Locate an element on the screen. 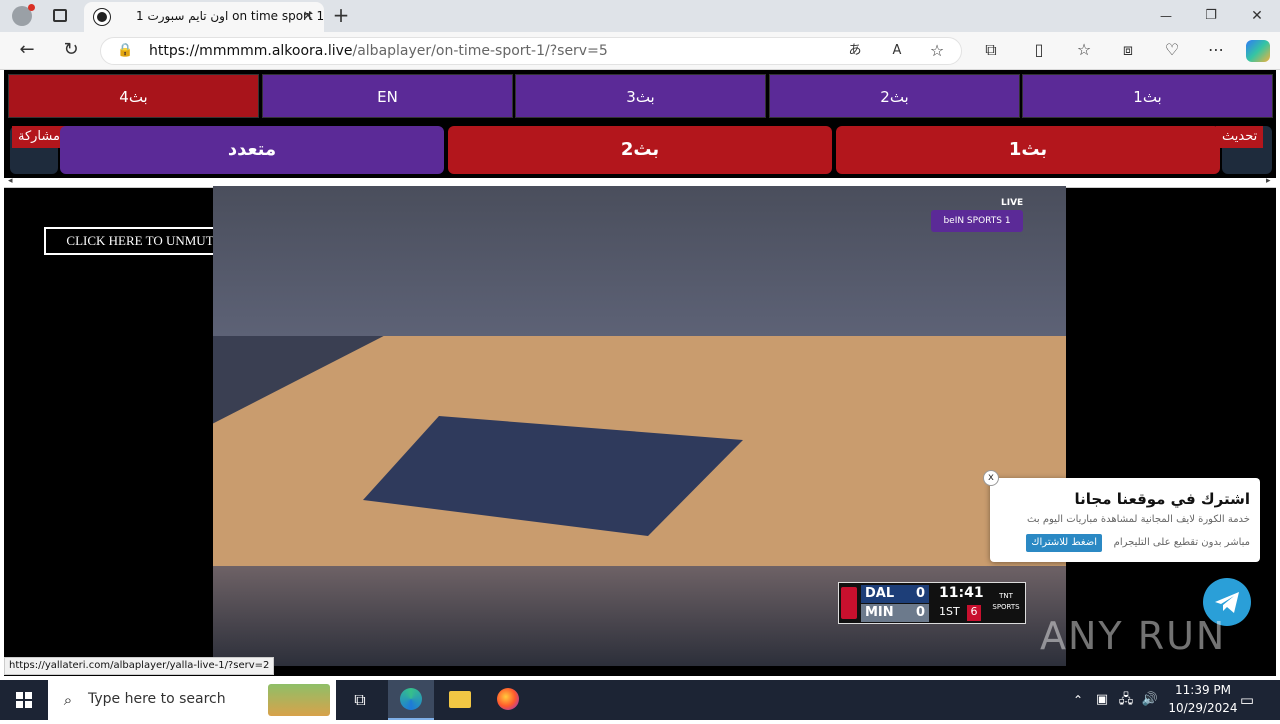  tray-app-icon: ▣ is located at coordinates (1102, 700).